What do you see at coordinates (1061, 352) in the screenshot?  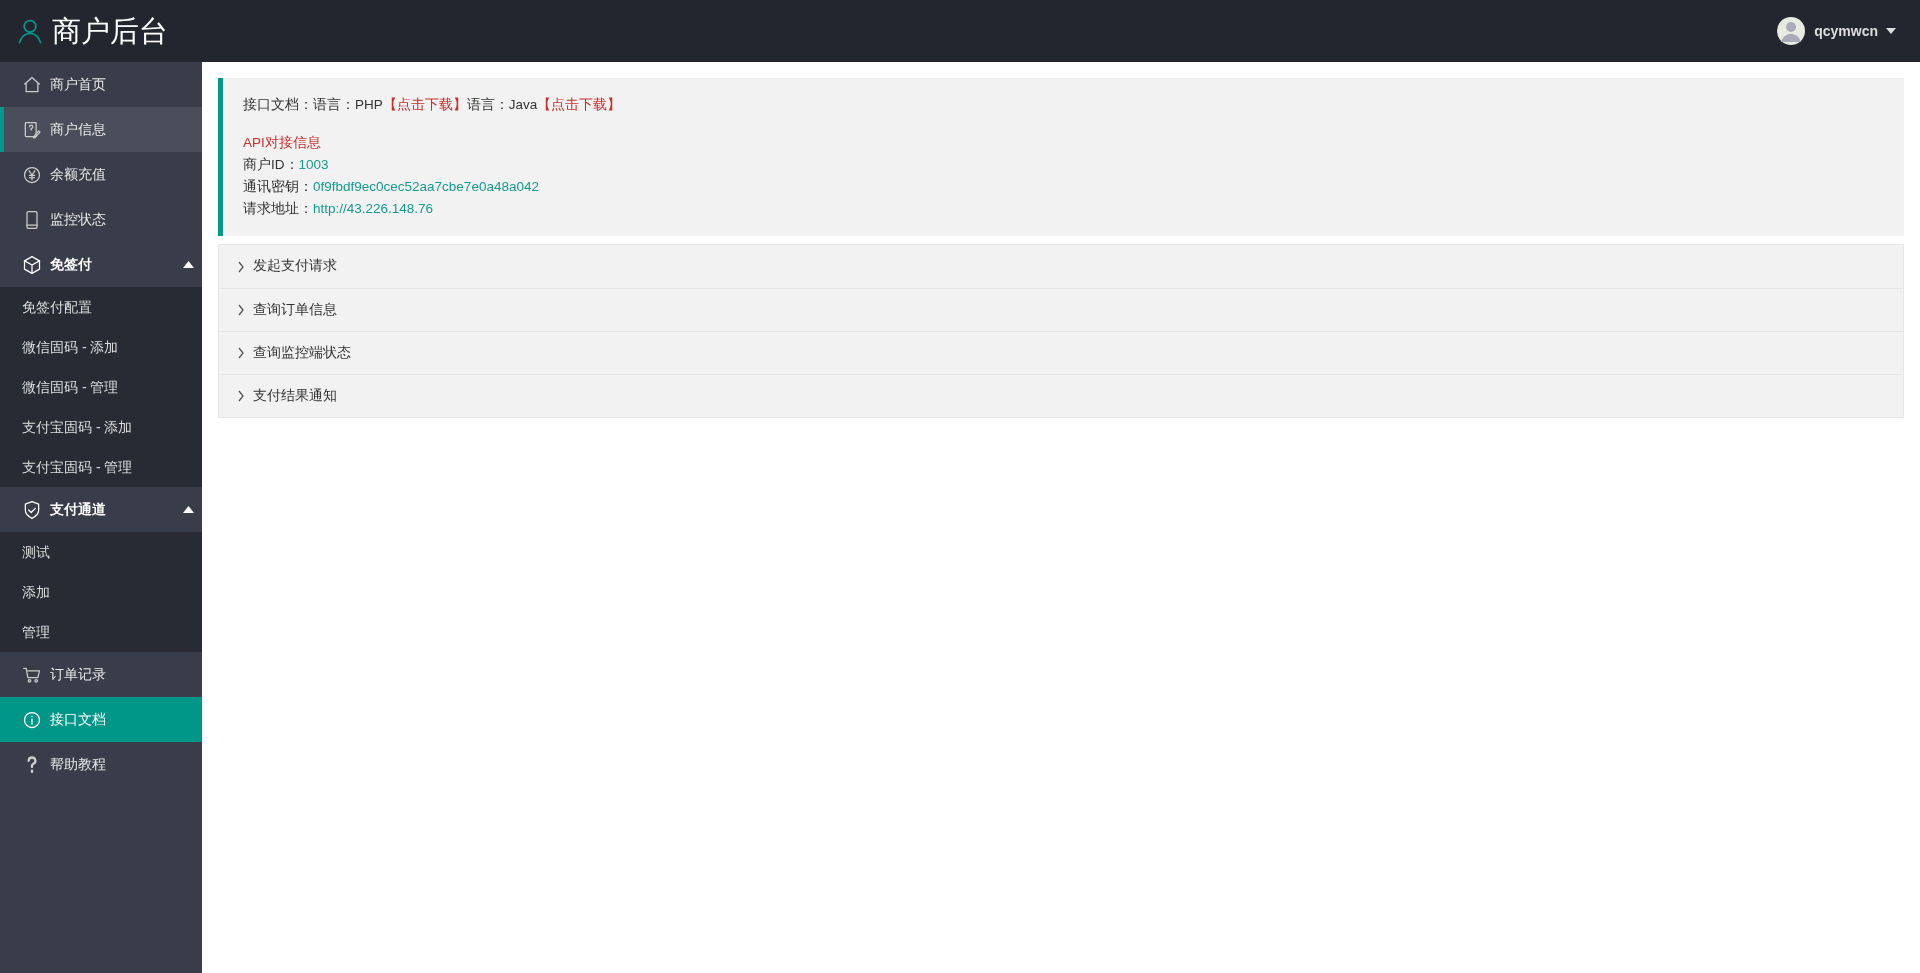 I see `accordion-header: 查询监控端状态` at bounding box center [1061, 352].